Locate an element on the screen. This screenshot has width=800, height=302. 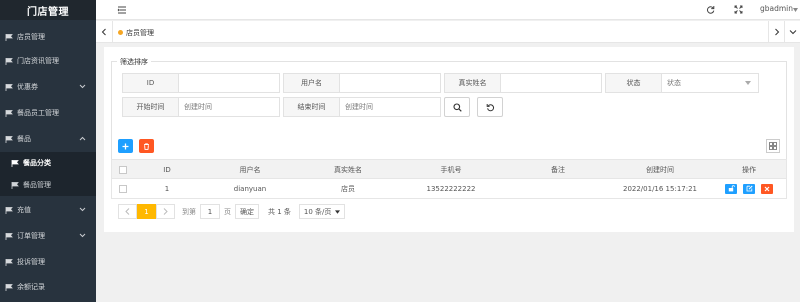
start-time-label: 开始时间 is located at coordinates (150, 107).